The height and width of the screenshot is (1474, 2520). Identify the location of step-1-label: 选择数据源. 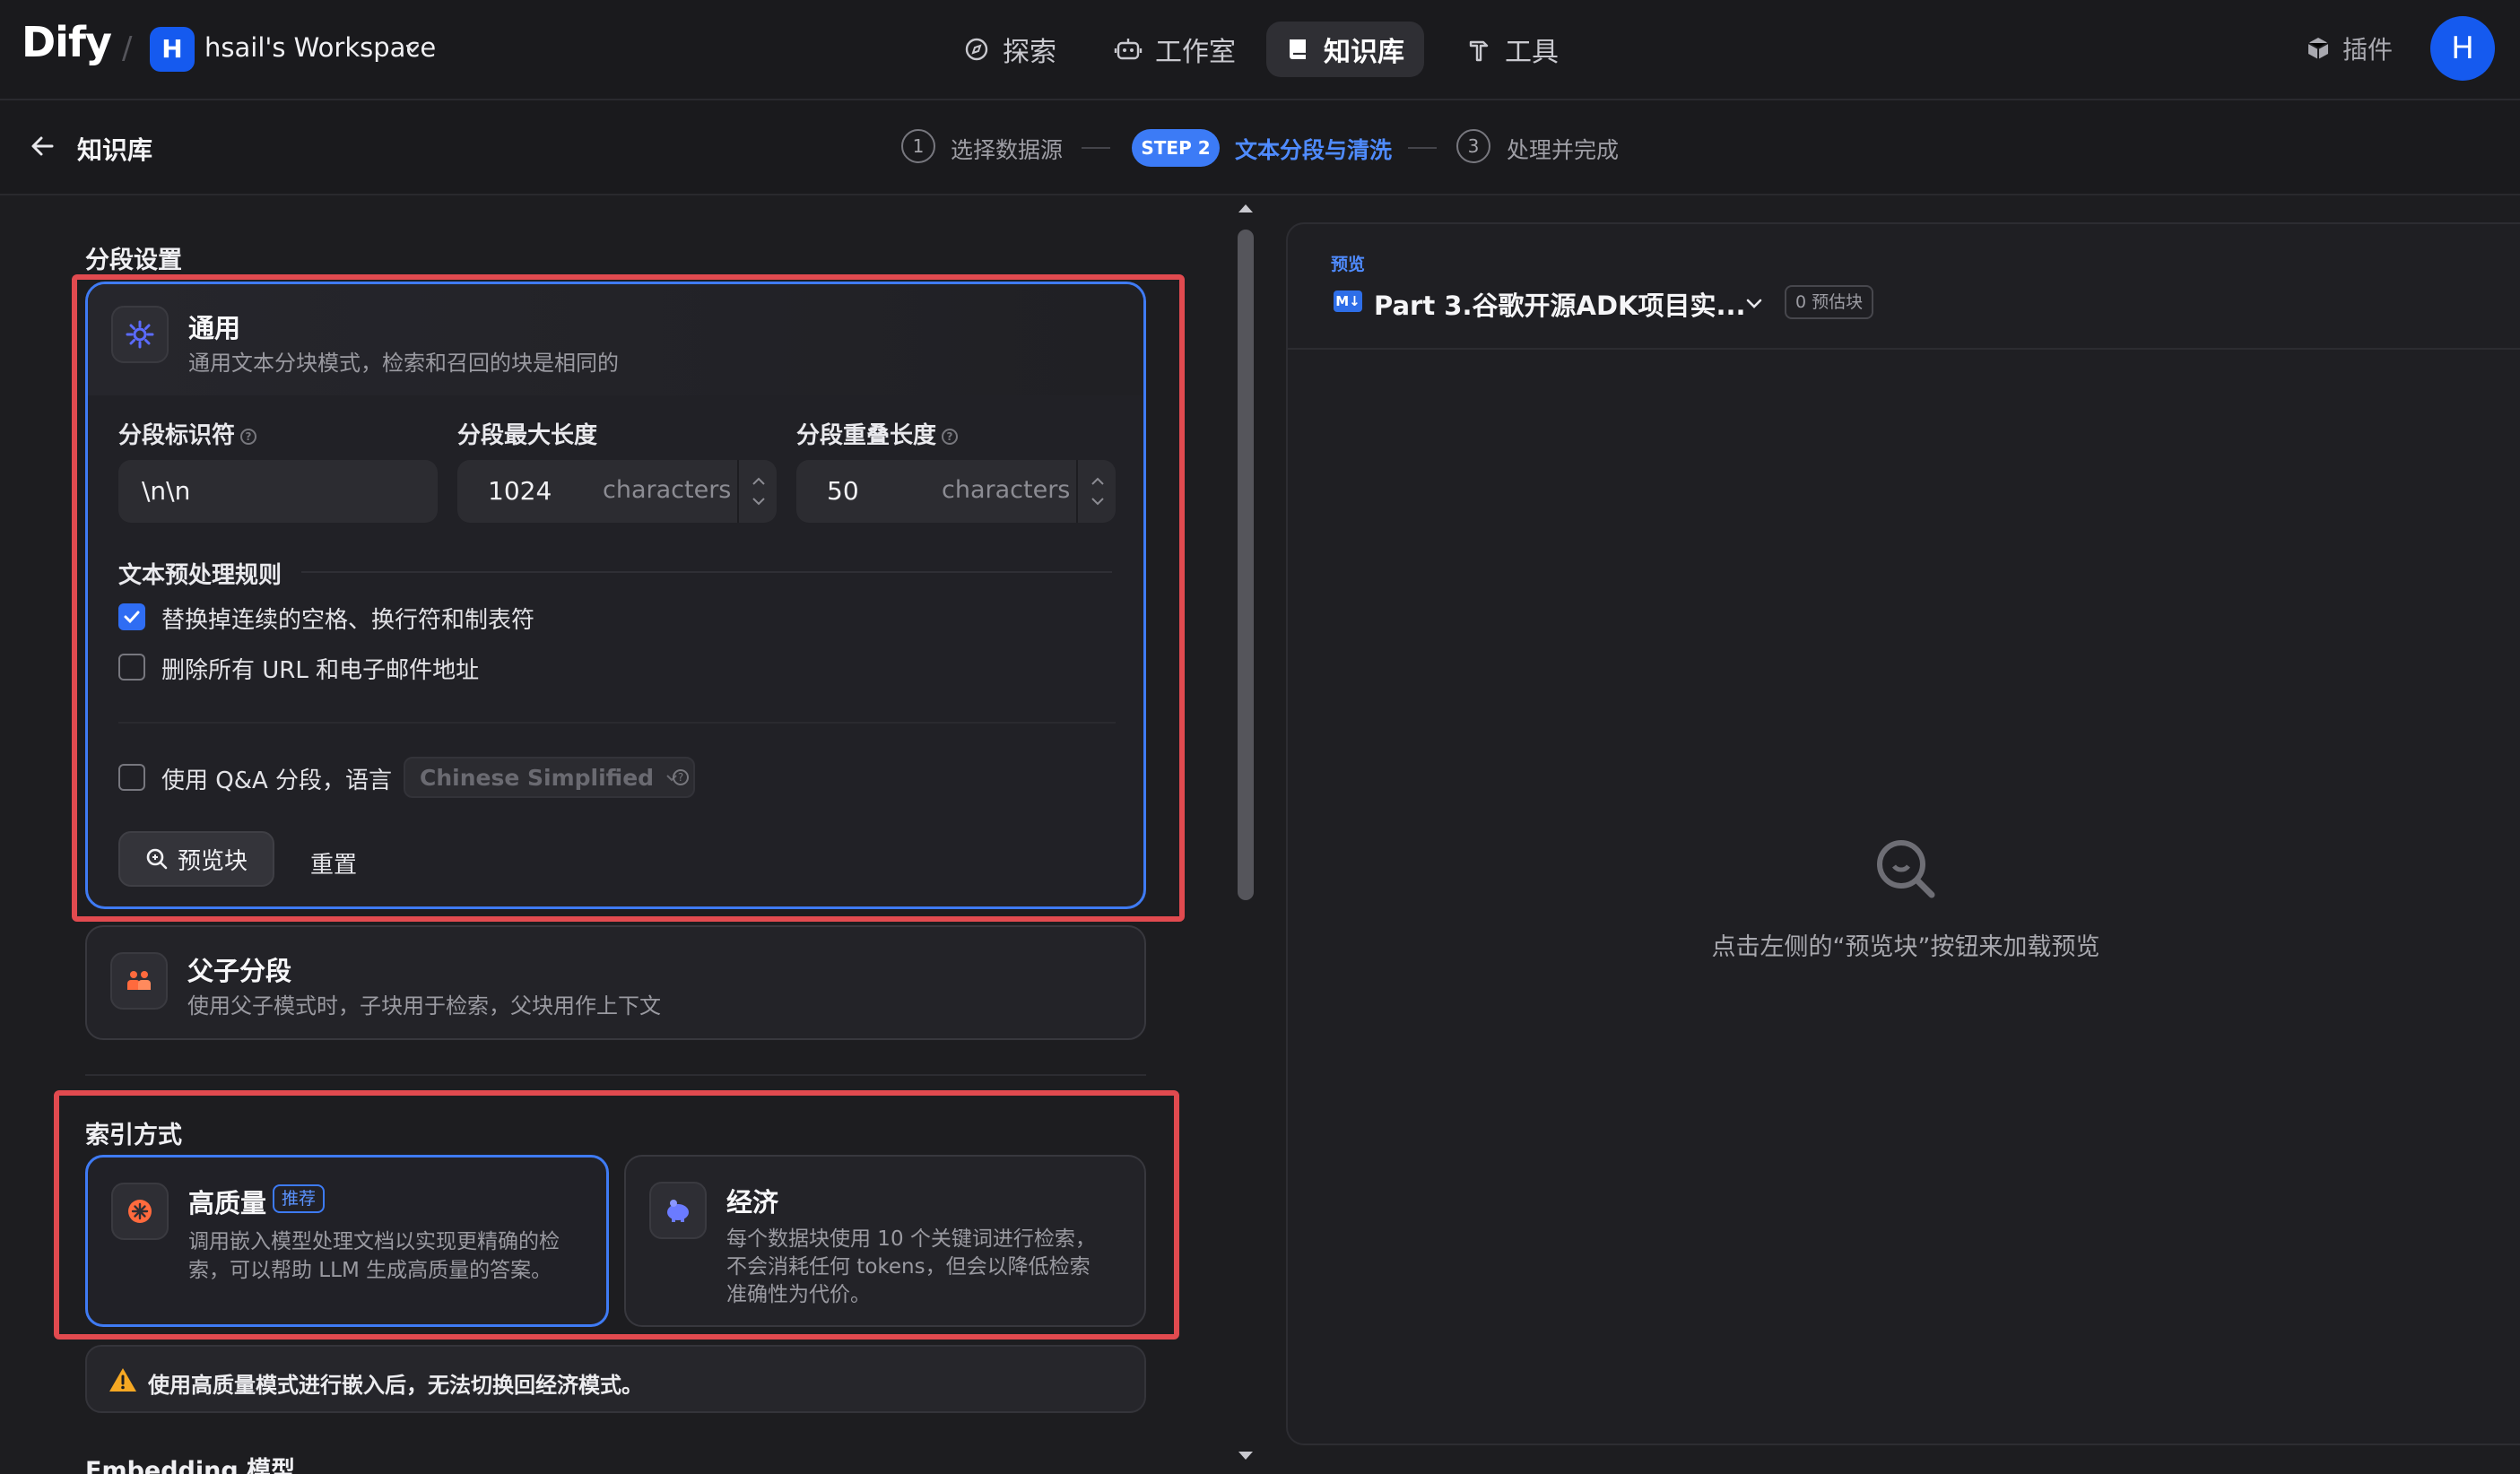
(1007, 150).